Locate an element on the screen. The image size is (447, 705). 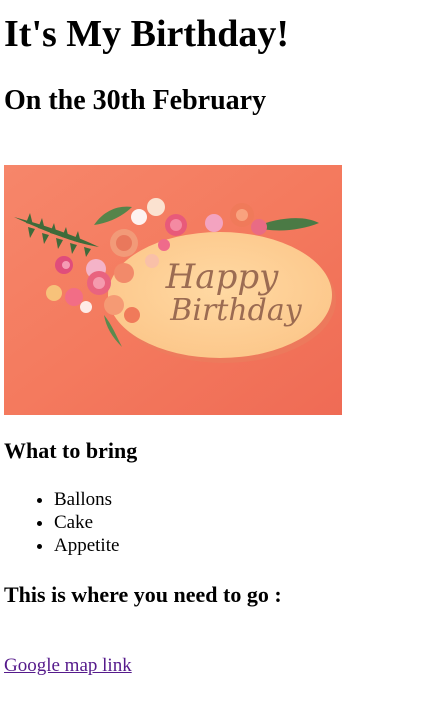
list-item: Cake is located at coordinates (86, 522).